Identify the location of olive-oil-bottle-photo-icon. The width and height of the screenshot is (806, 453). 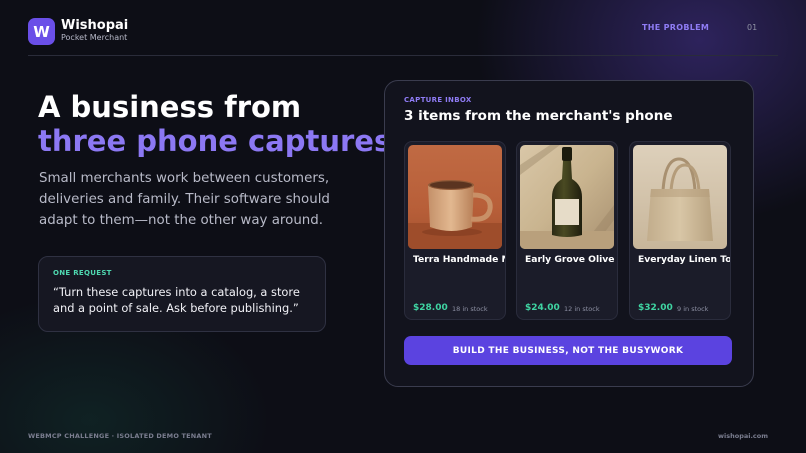
(567, 197).